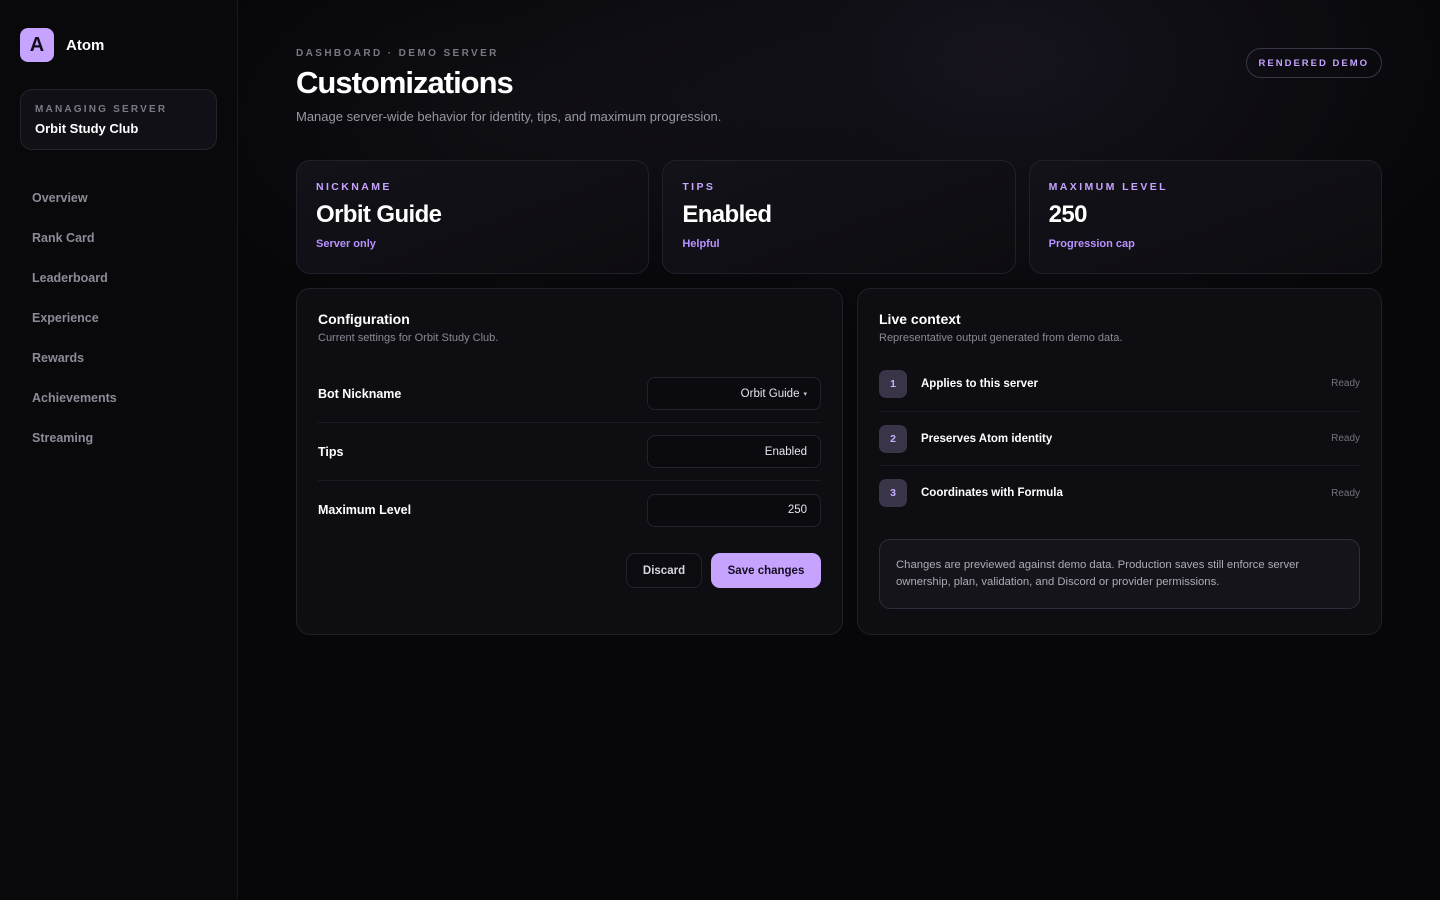 The image size is (1440, 900). What do you see at coordinates (85, 45) in the screenshot?
I see `brand-name: Atom` at bounding box center [85, 45].